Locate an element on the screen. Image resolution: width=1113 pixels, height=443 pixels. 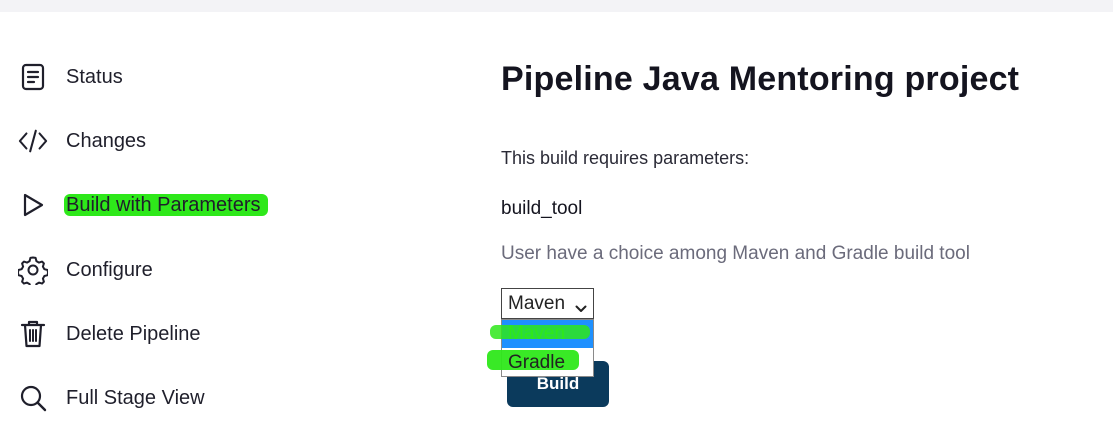
sidebar-item-full-stage-view: Full Stage View is located at coordinates (150, 398).